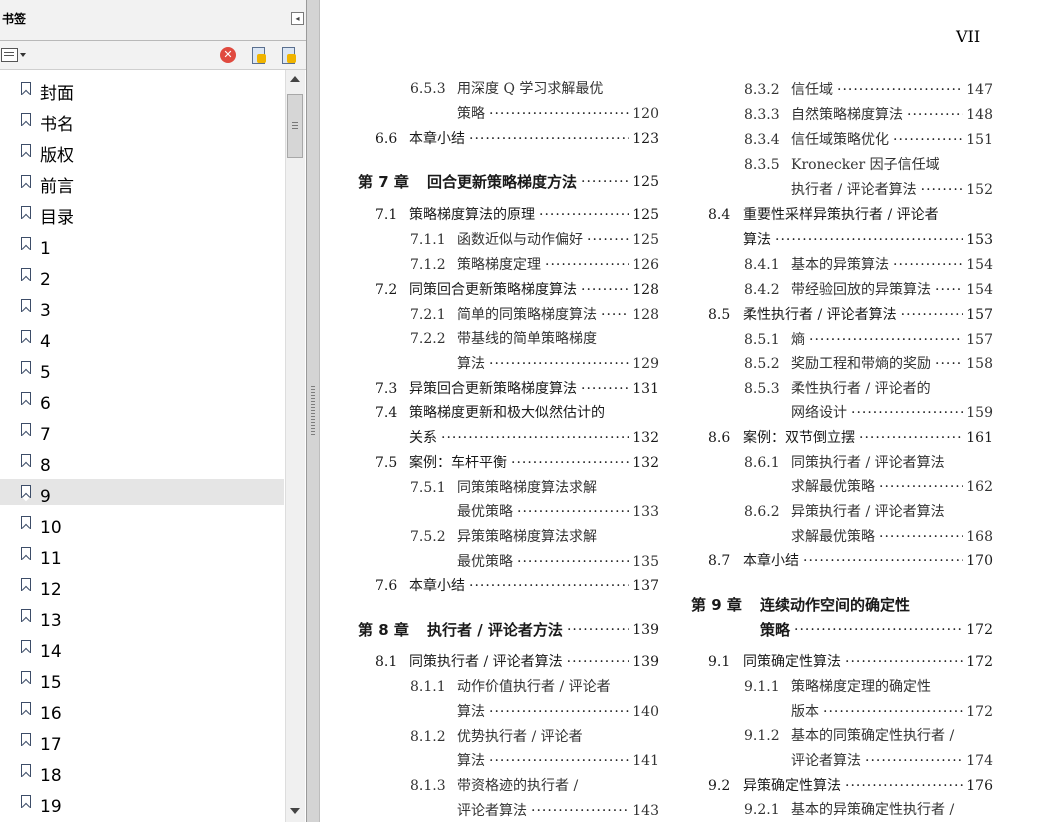 The width and height of the screenshot is (1046, 822). What do you see at coordinates (142, 462) in the screenshot?
I see `bookmark-item: 8` at bounding box center [142, 462].